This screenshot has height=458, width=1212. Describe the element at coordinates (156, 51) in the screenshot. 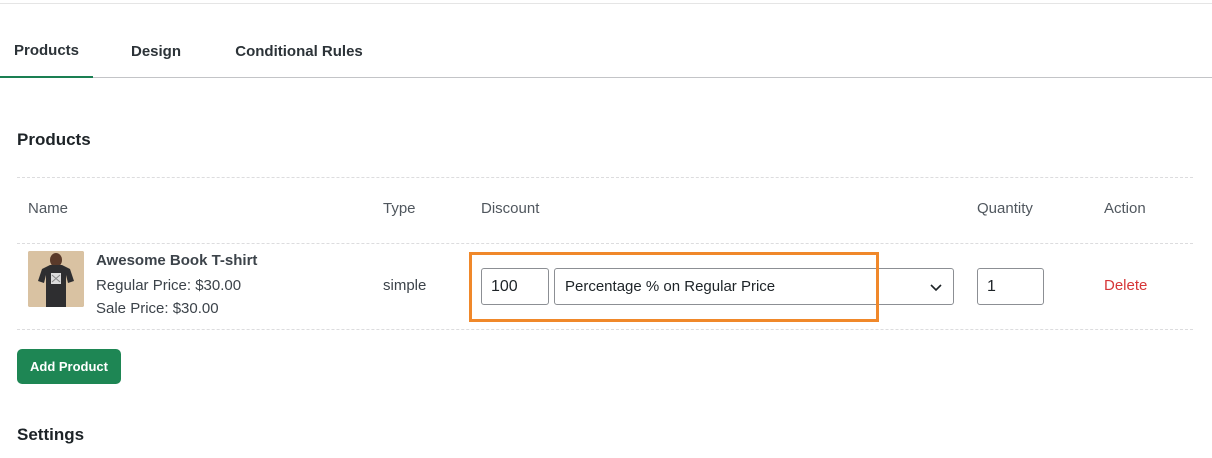

I see `tab-design: Design` at that location.